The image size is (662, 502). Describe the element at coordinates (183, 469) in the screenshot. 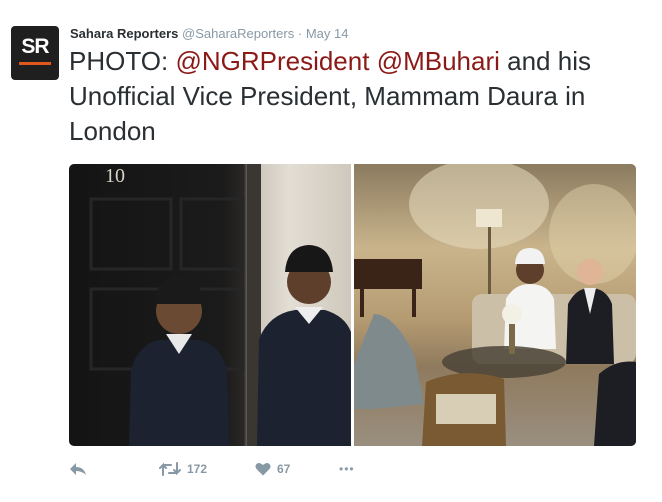

I see `retweet-button: 172` at that location.